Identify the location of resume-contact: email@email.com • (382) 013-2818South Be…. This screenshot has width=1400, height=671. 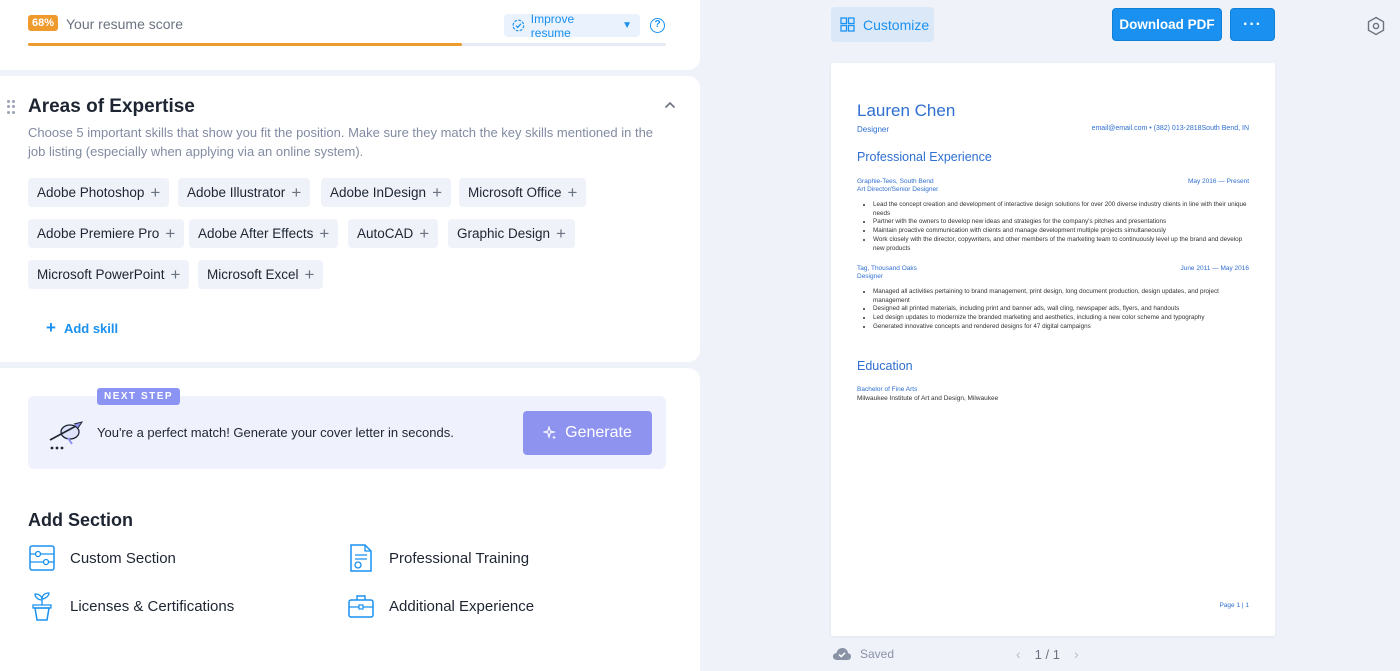
(1170, 128).